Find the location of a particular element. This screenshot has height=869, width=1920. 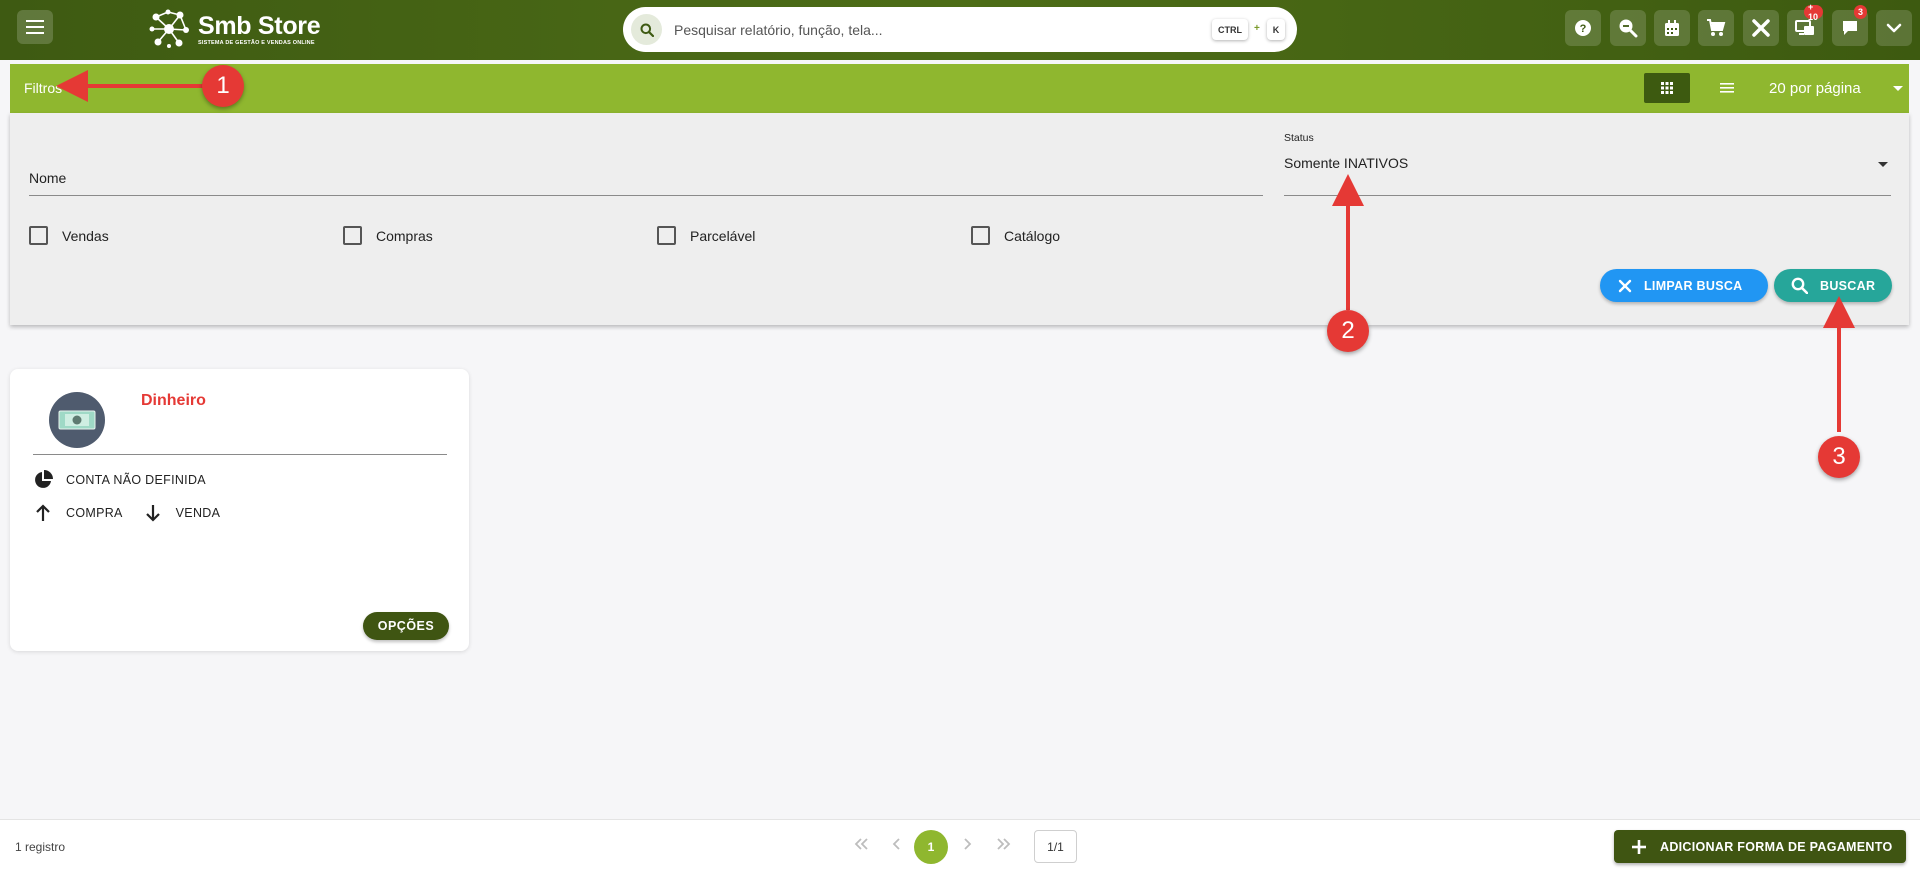

pie-chart-icon is located at coordinates (44, 479).